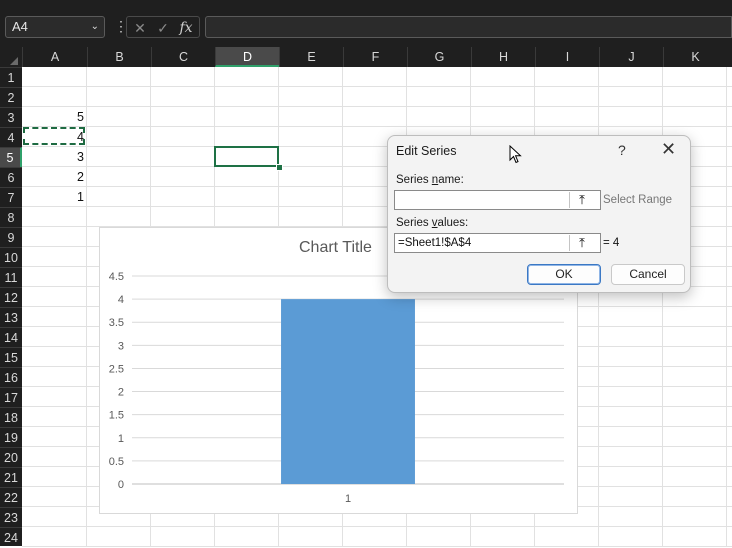 This screenshot has height=548, width=732. Describe the element at coordinates (121, 346) in the screenshot. I see `y-tick-label: 3` at that location.